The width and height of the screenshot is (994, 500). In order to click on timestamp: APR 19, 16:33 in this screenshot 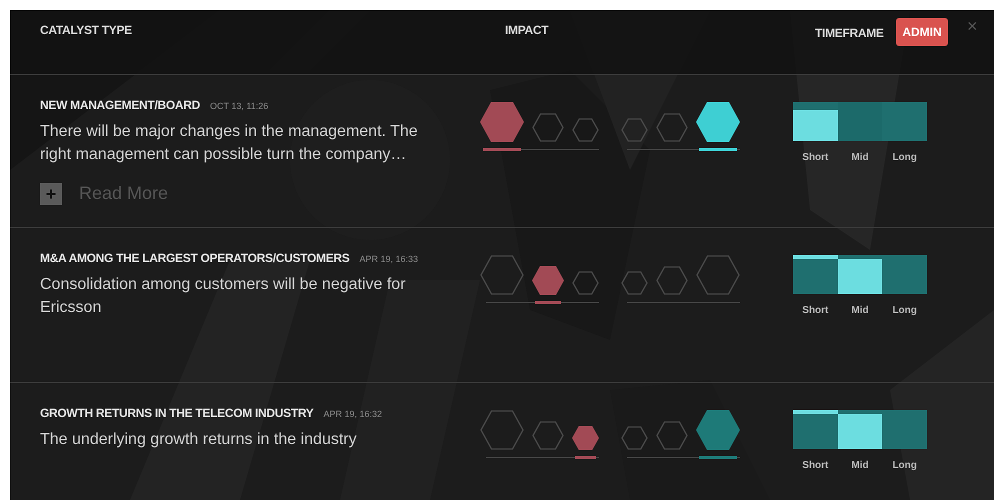, I will do `click(389, 259)`.